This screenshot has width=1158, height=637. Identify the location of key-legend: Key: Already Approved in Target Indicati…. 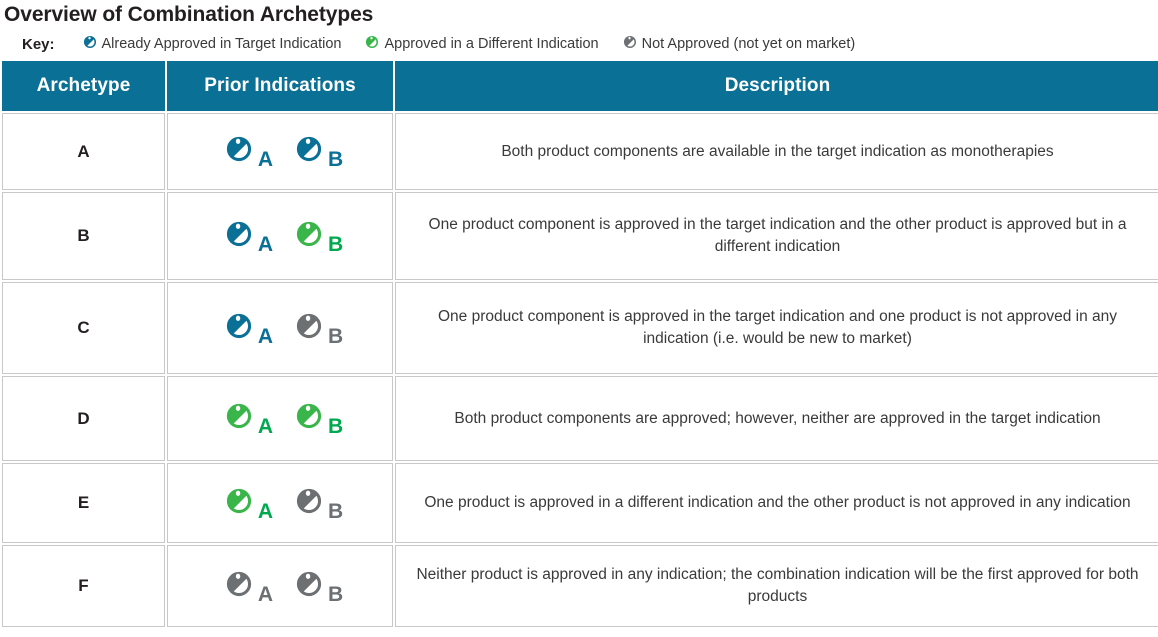
(579, 42).